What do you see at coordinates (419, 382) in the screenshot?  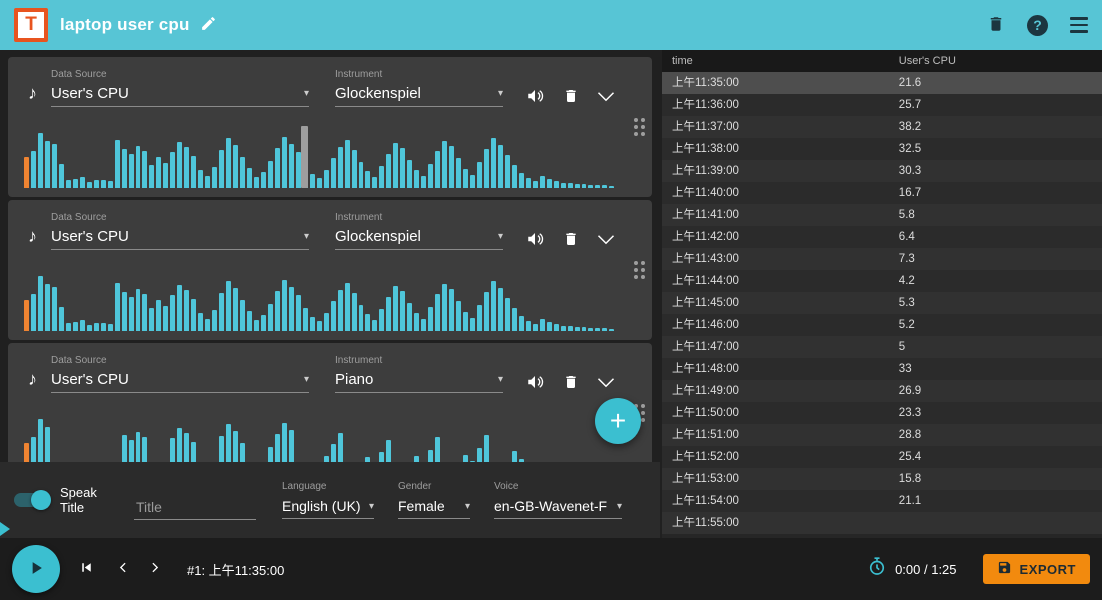 I see `instrument-select: Piano ▾` at bounding box center [419, 382].